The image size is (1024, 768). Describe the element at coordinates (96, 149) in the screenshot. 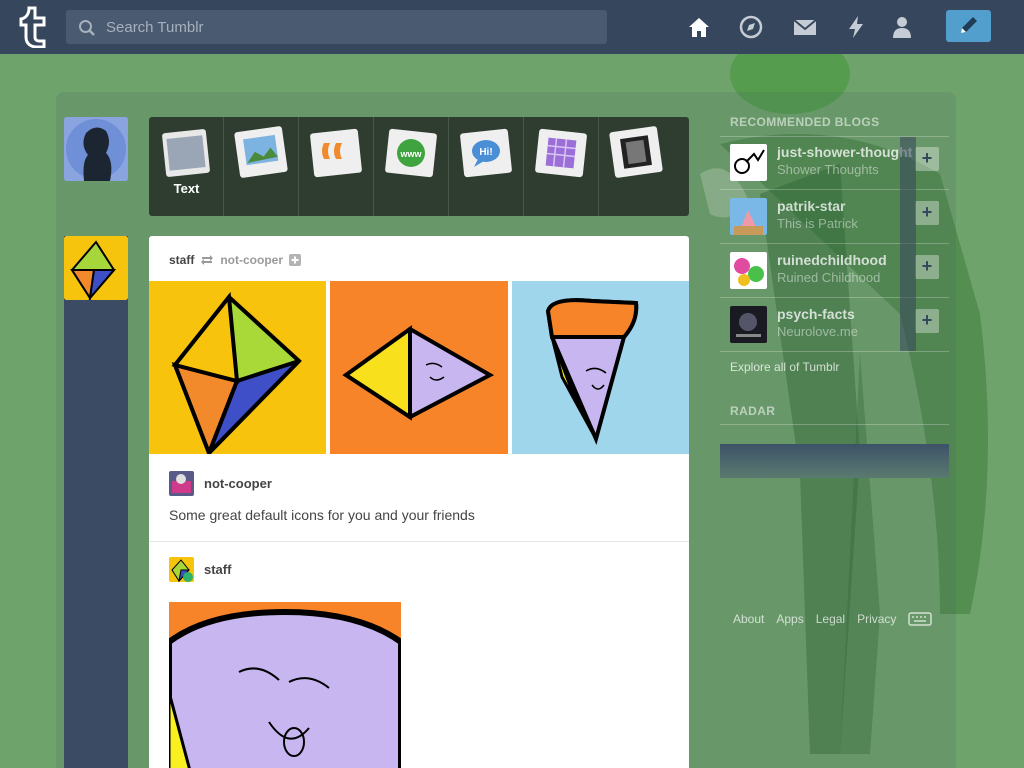

I see `user-avatar` at that location.